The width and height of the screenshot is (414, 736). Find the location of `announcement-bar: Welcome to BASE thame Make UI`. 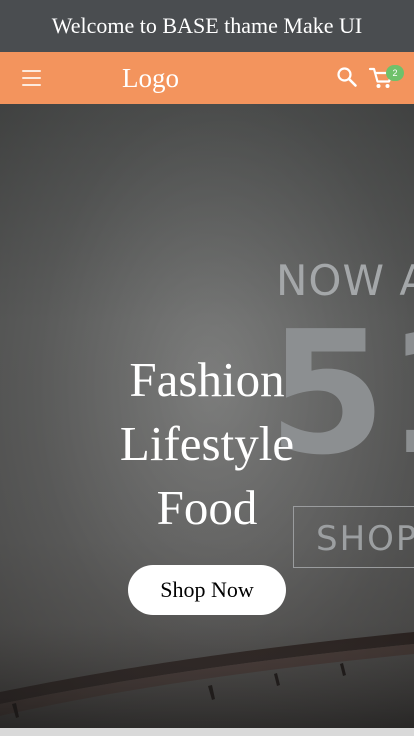

announcement-bar: Welcome to BASE thame Make UI is located at coordinates (207, 26).